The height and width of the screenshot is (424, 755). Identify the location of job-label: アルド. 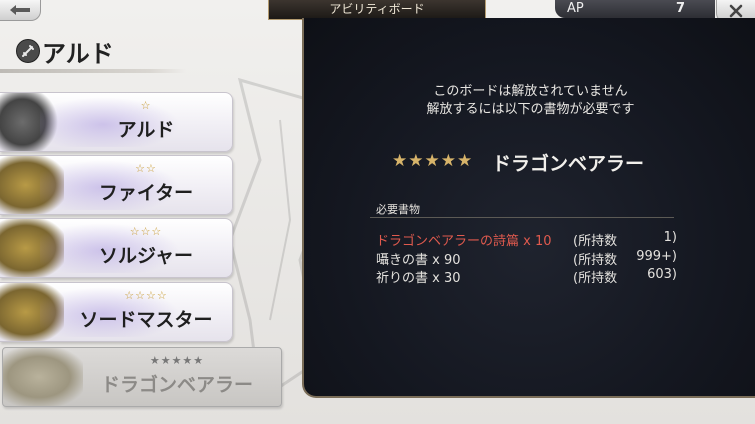
(146, 130).